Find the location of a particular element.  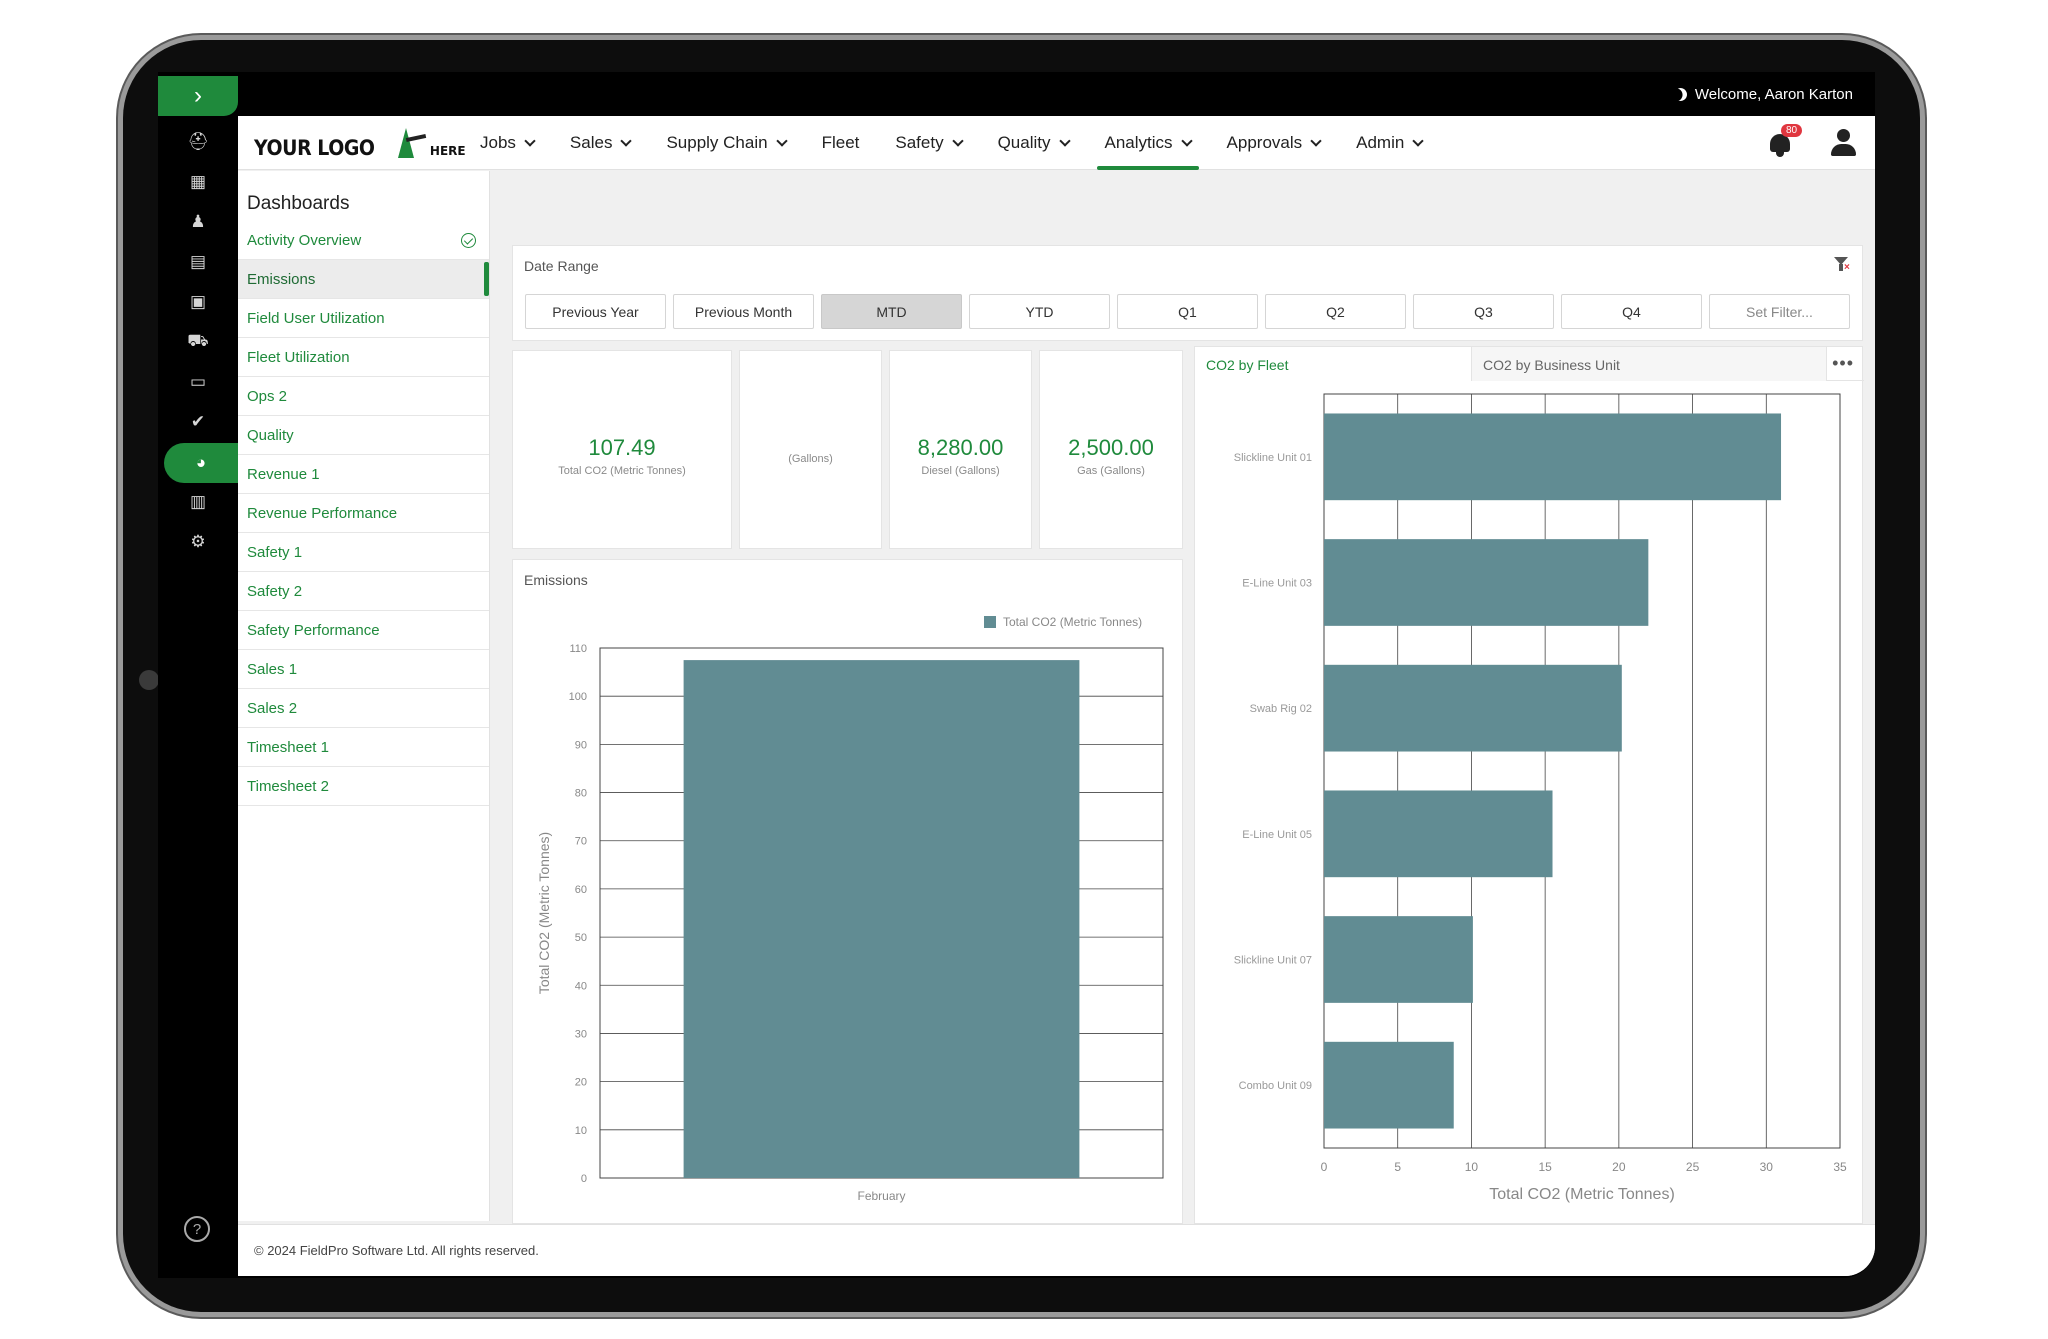

company-logo: YOUR LOGO HERE is located at coordinates (360, 144).